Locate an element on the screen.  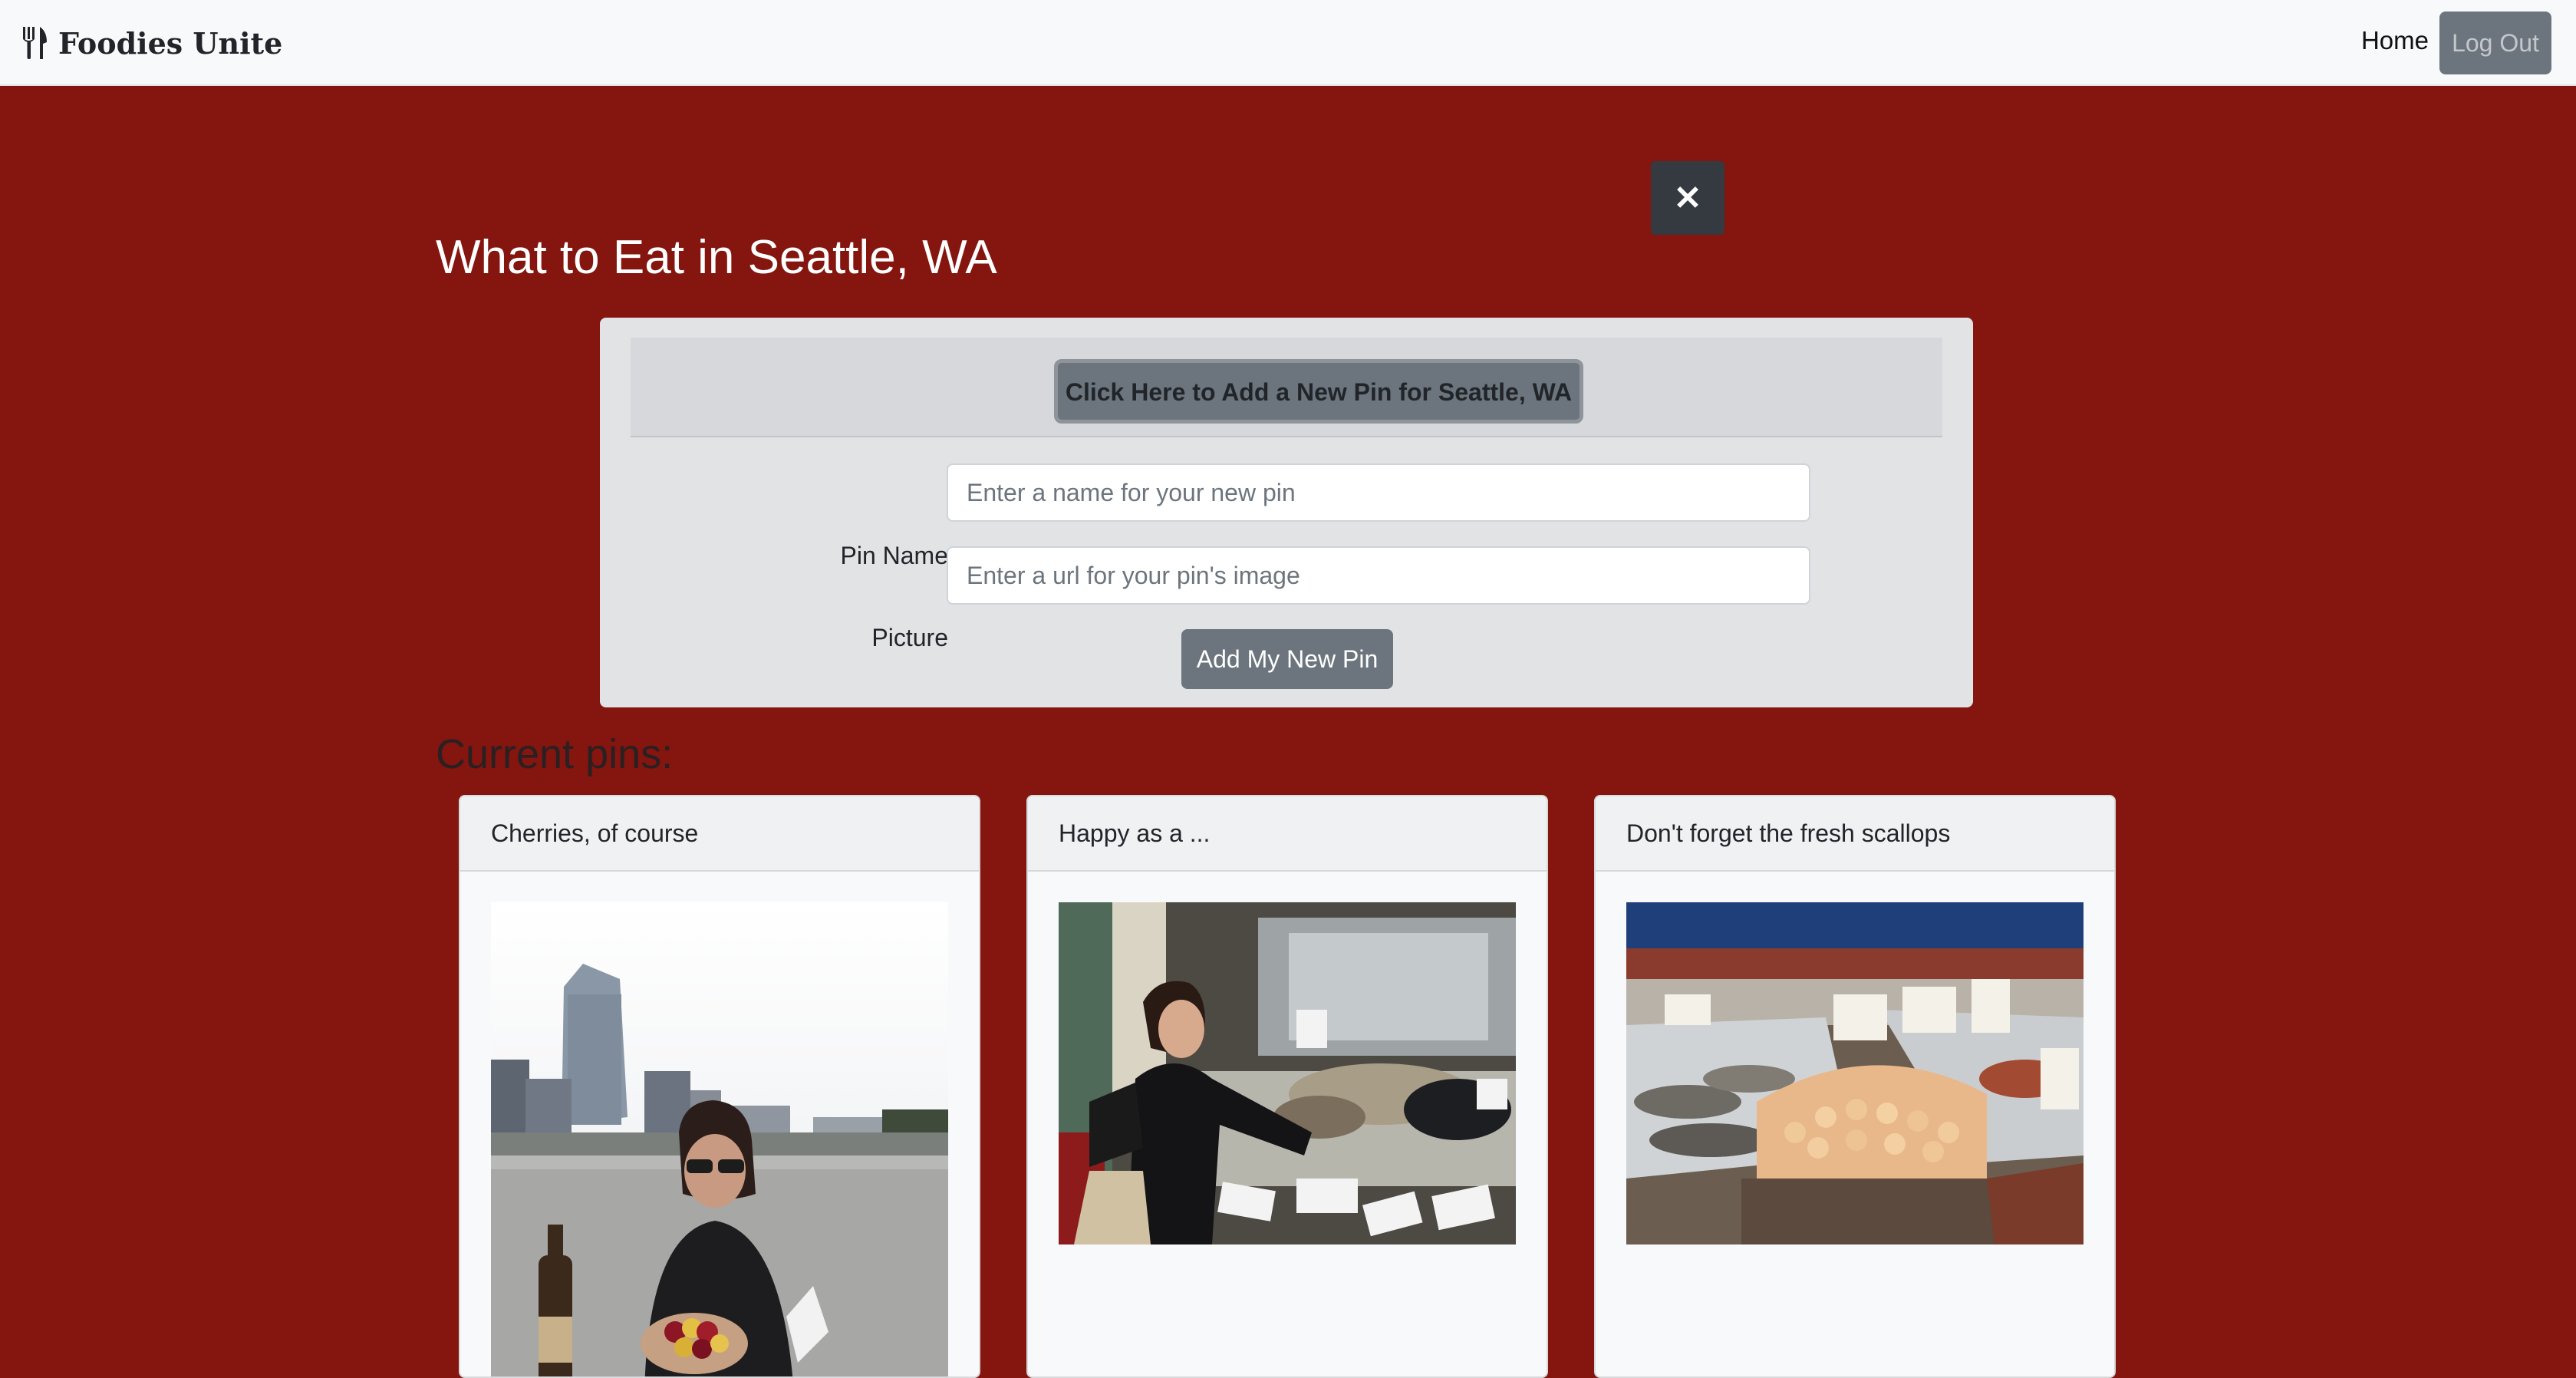
logout-button: Log Out is located at coordinates (2495, 43).